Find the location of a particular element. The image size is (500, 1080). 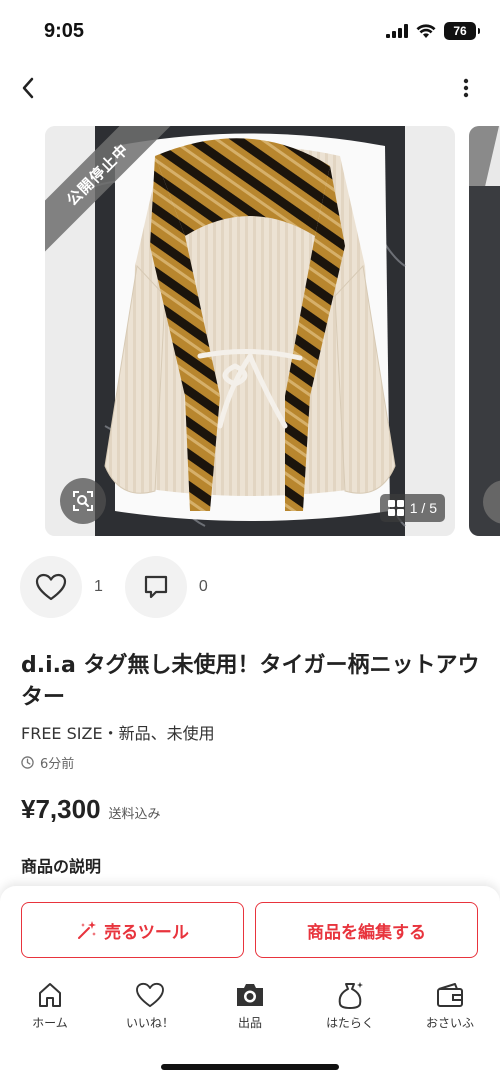

money-bag-icon is located at coordinates (350, 995).